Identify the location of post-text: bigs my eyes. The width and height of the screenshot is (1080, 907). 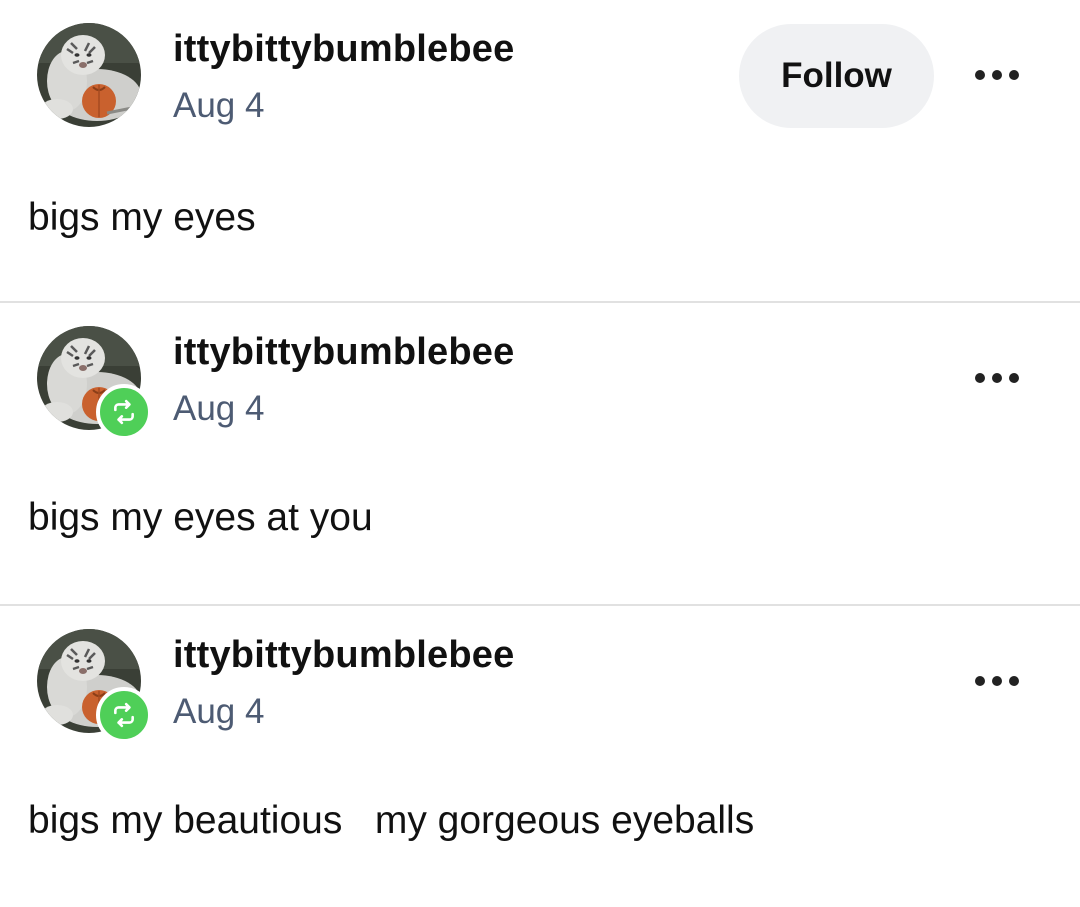
(142, 217).